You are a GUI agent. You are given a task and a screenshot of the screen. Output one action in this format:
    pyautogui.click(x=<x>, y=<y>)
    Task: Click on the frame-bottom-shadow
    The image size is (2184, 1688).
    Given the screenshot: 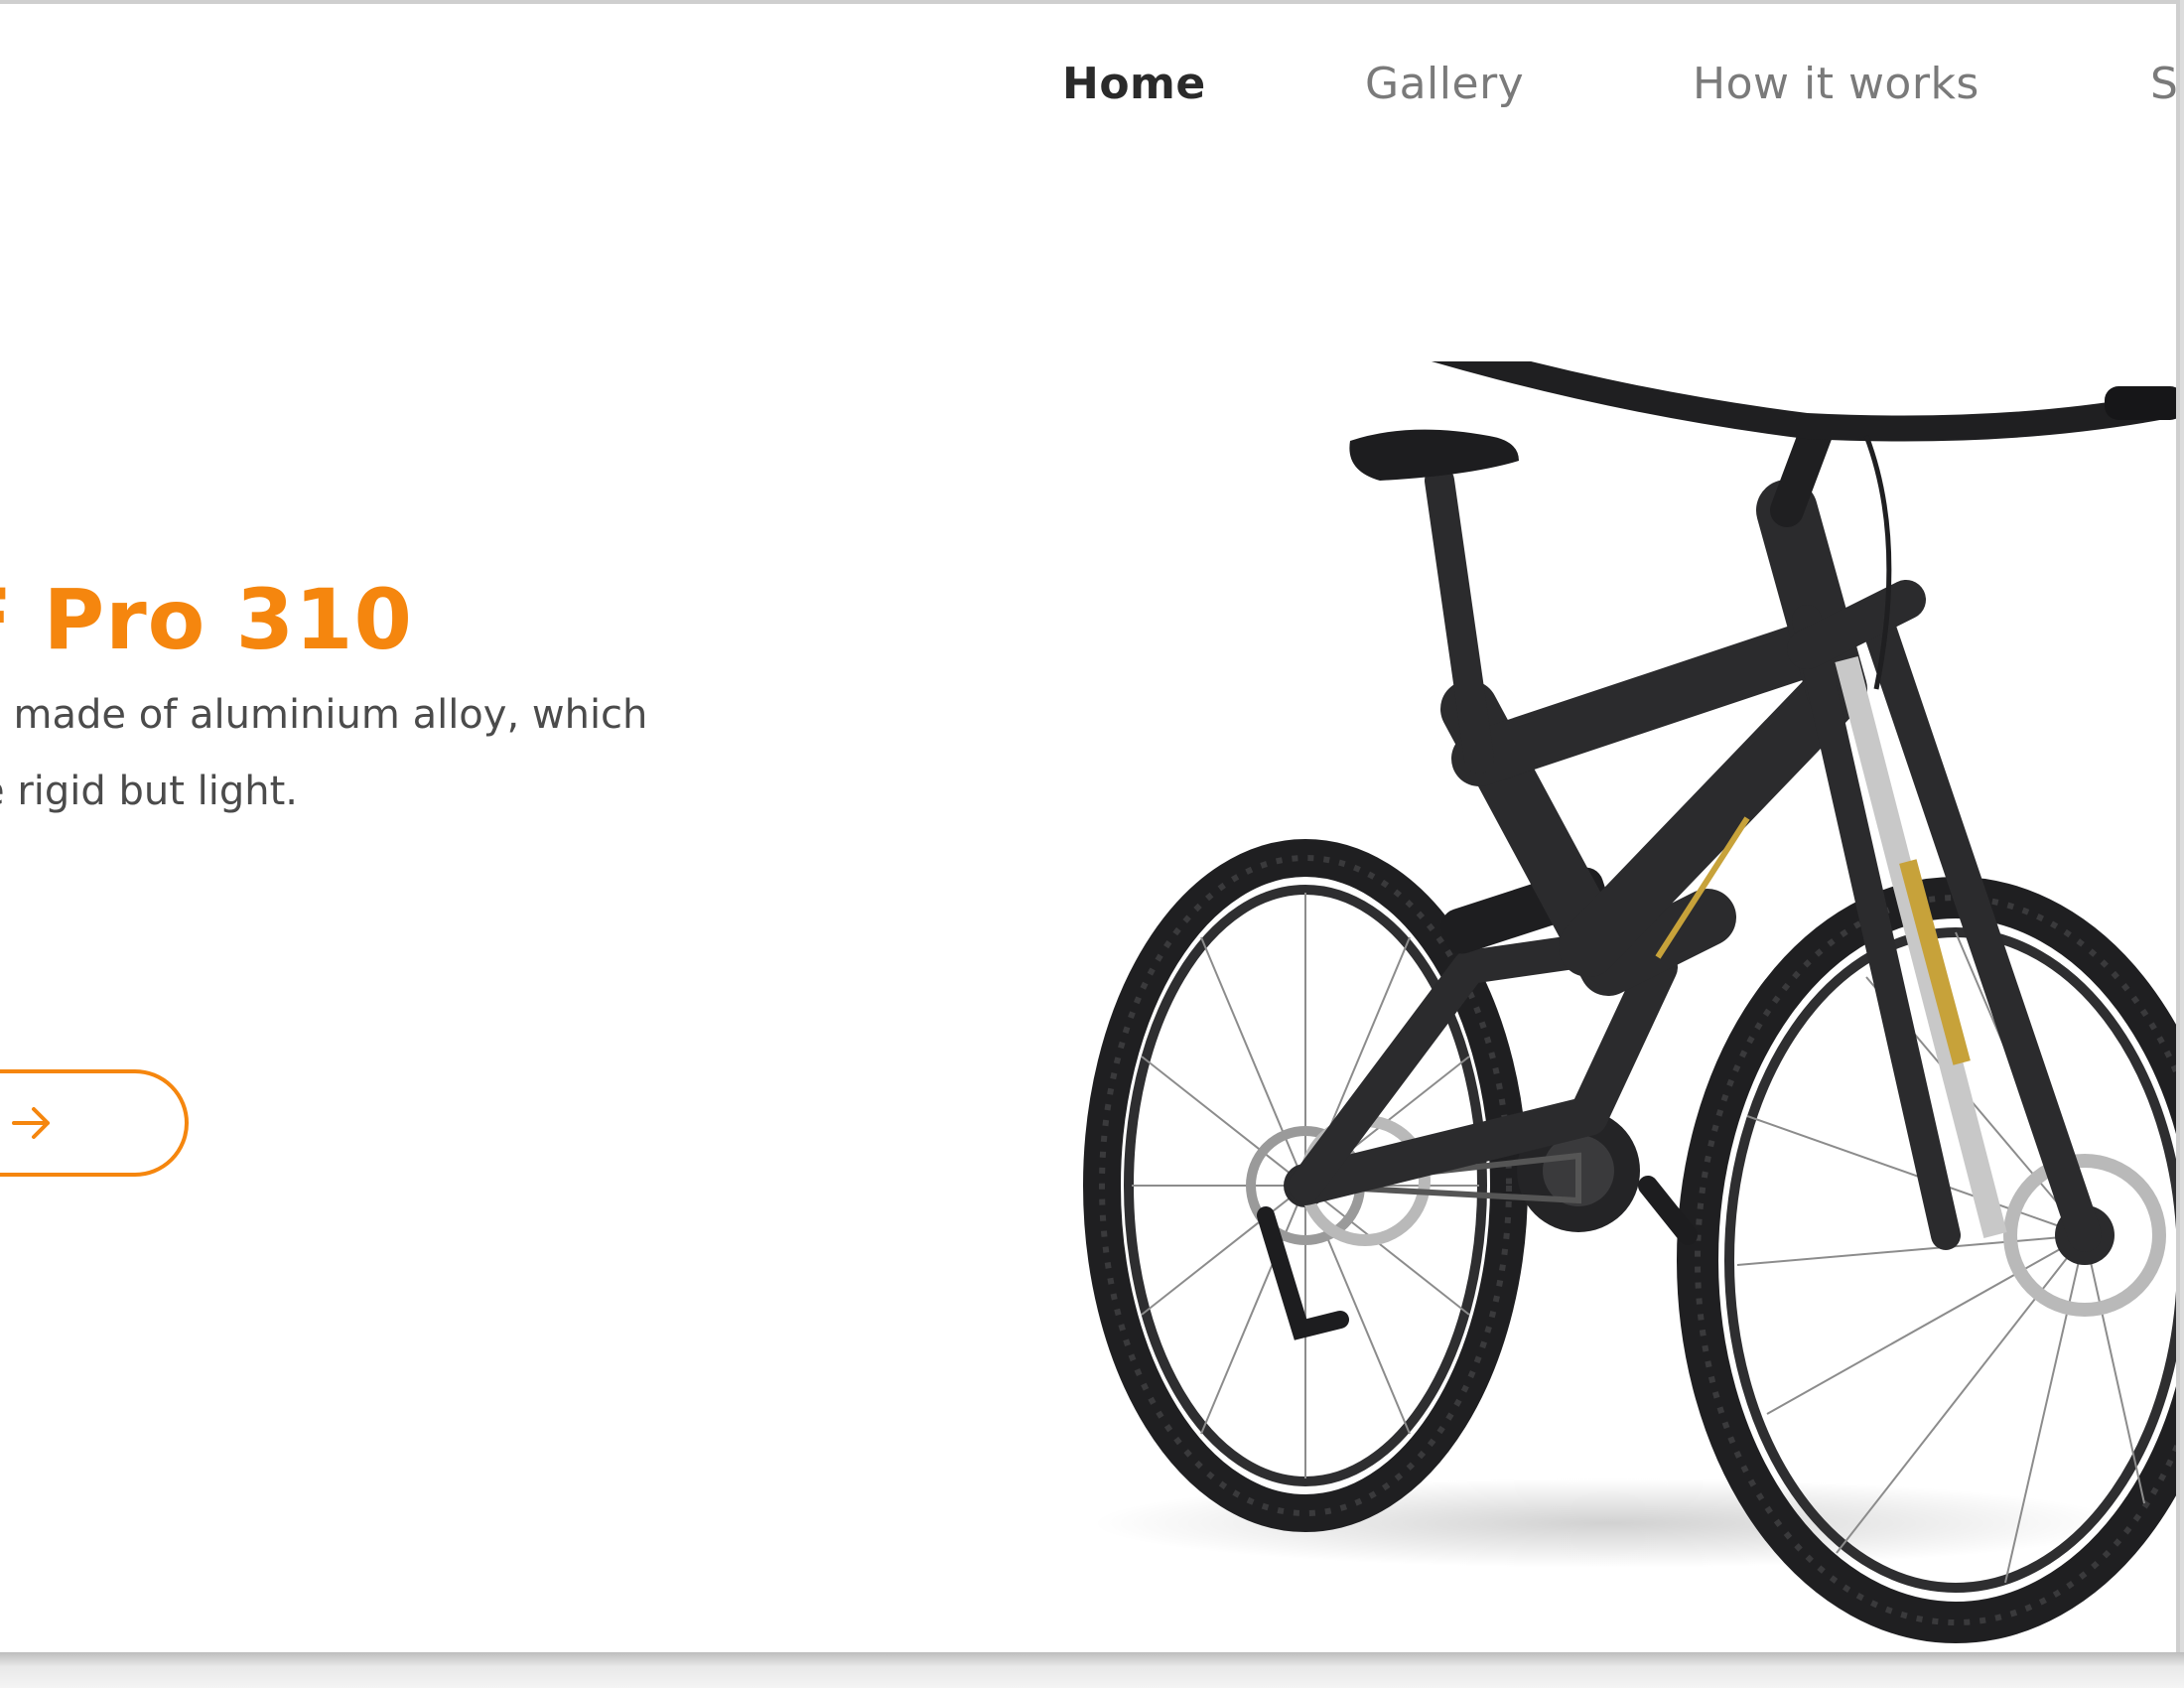 What is the action you would take?
    pyautogui.click(x=1092, y=1670)
    